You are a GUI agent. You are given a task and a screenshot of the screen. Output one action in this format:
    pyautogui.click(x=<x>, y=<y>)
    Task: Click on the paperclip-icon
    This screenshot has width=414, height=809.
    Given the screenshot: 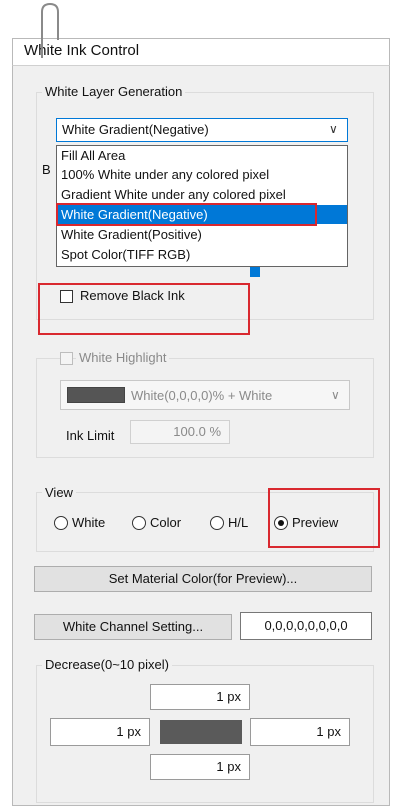 What is the action you would take?
    pyautogui.click(x=50, y=30)
    